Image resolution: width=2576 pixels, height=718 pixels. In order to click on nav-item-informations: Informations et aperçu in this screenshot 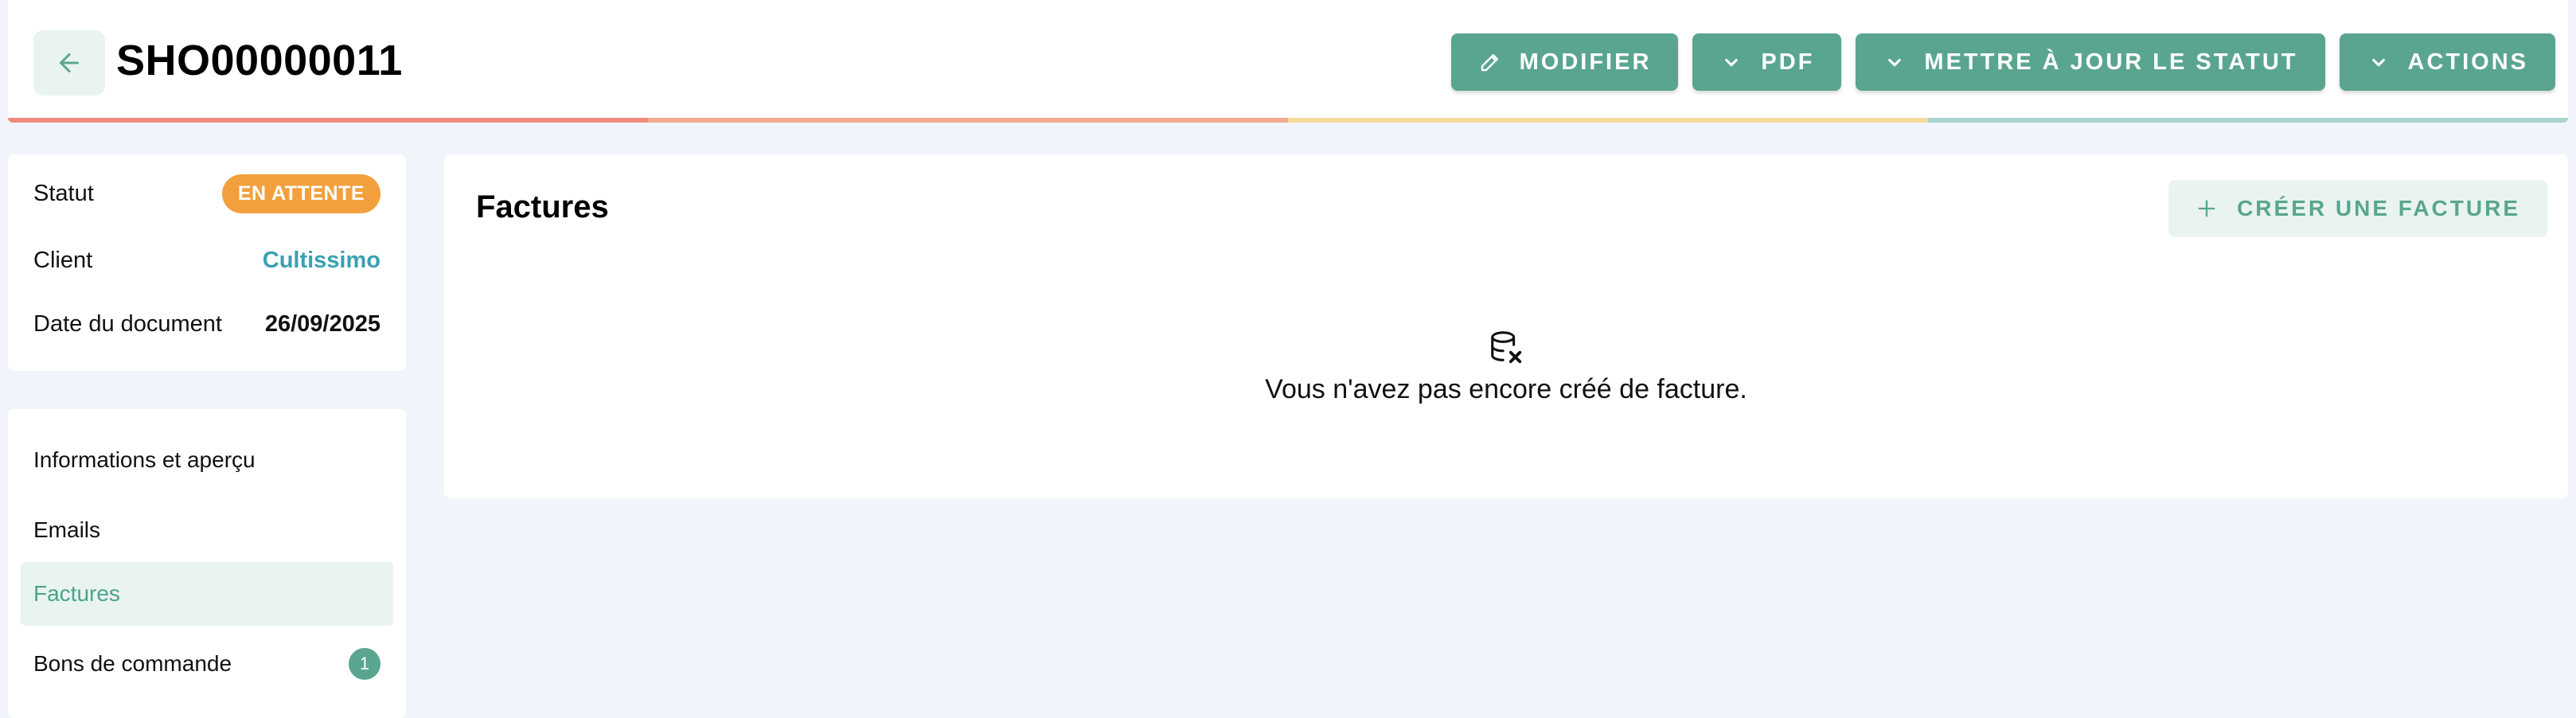, I will do `click(207, 460)`.